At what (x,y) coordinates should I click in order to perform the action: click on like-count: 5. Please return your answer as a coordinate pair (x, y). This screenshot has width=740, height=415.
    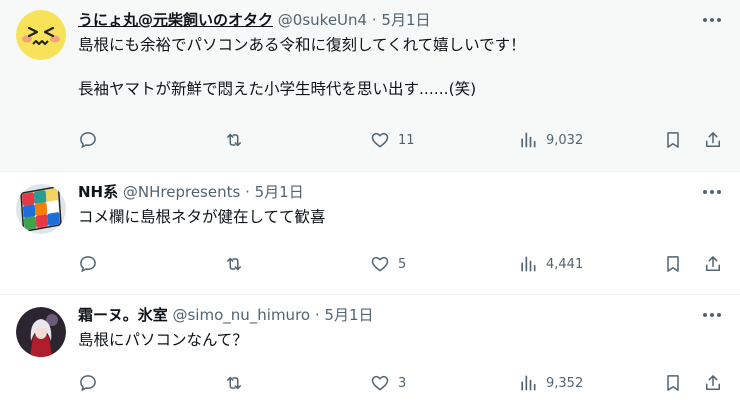
    Looking at the image, I should click on (402, 264).